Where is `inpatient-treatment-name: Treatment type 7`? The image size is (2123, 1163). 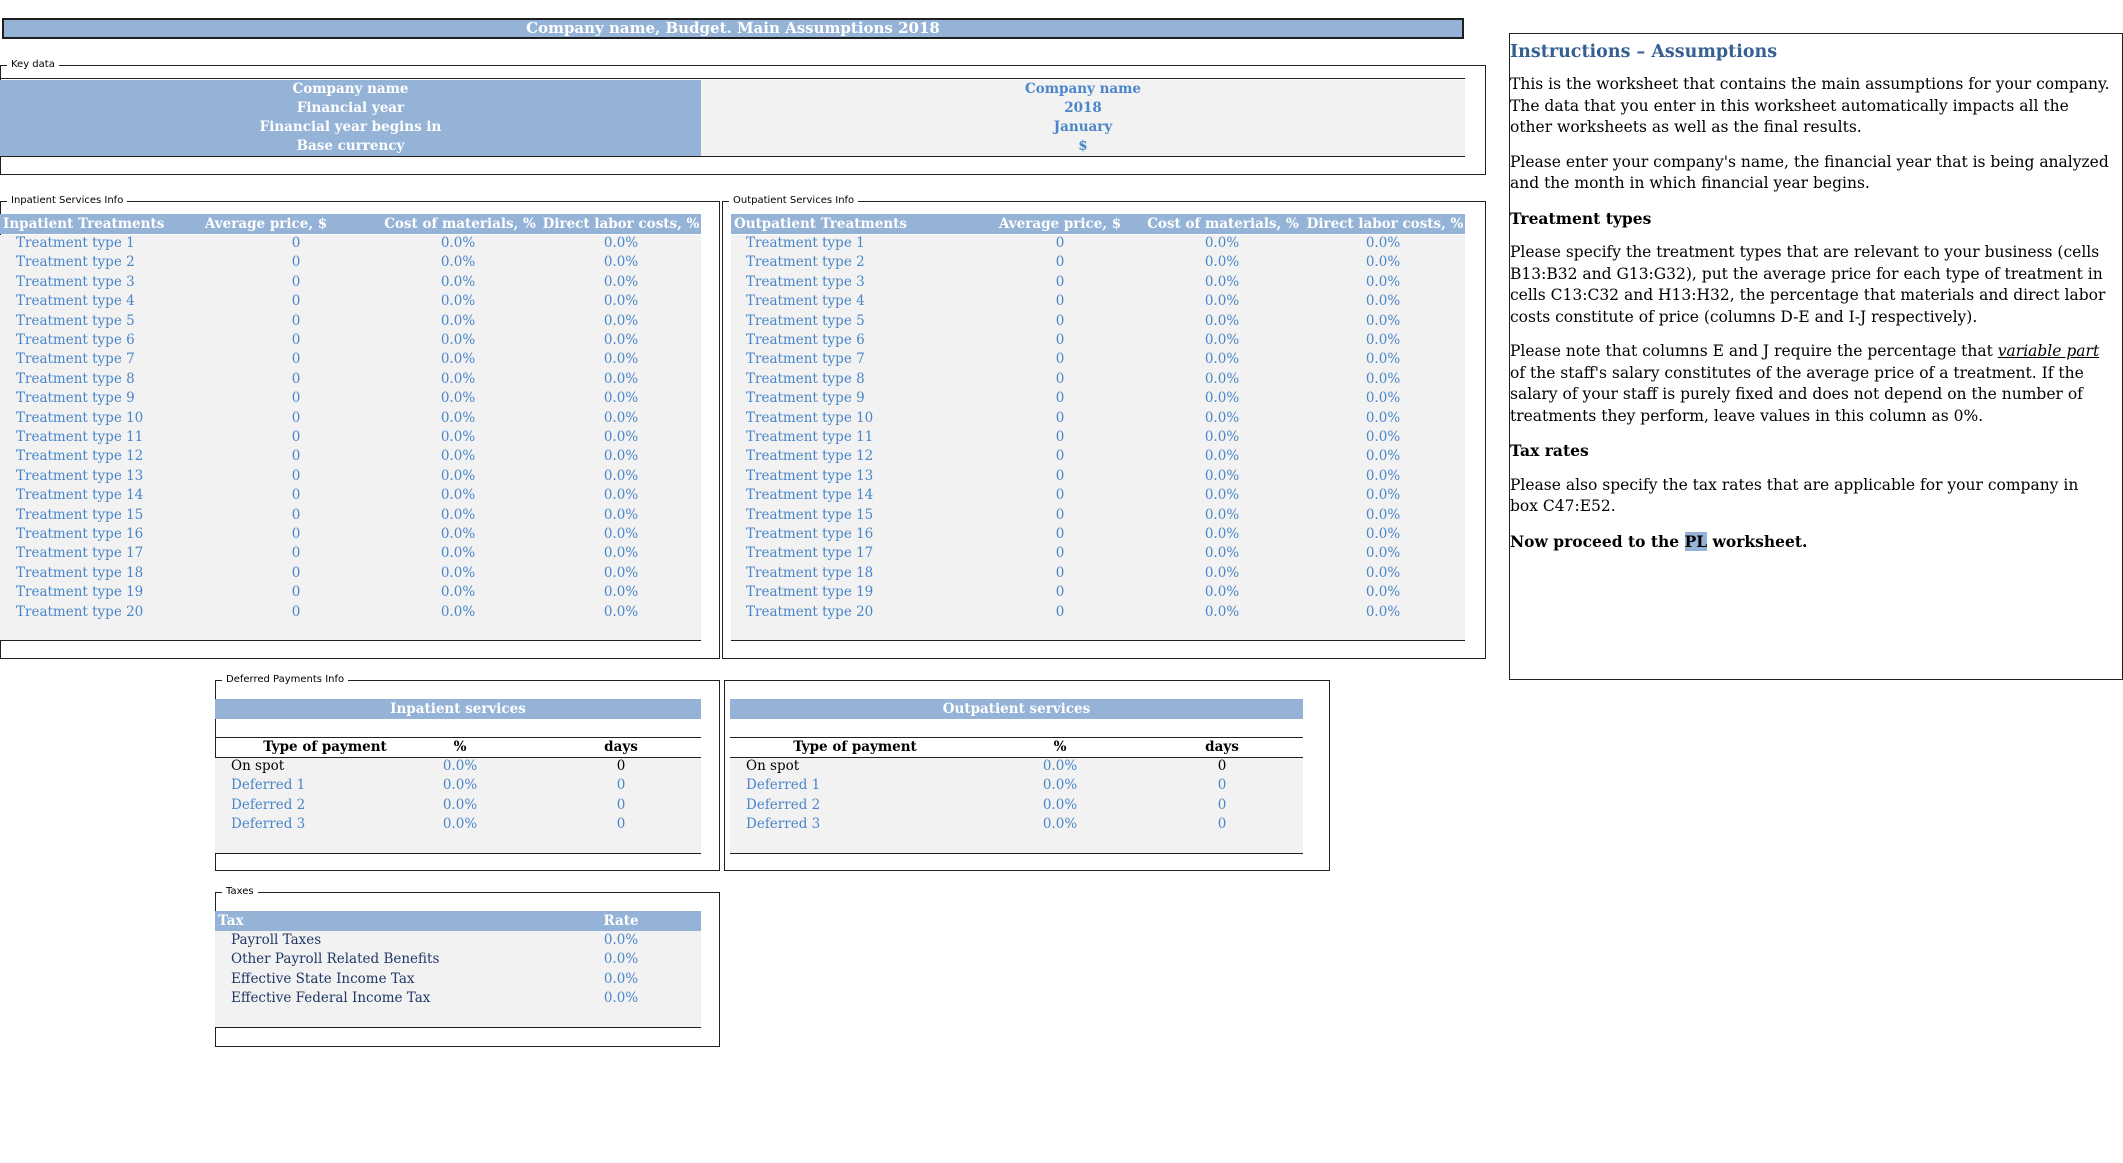 inpatient-treatment-name: Treatment type 7 is located at coordinates (116, 359).